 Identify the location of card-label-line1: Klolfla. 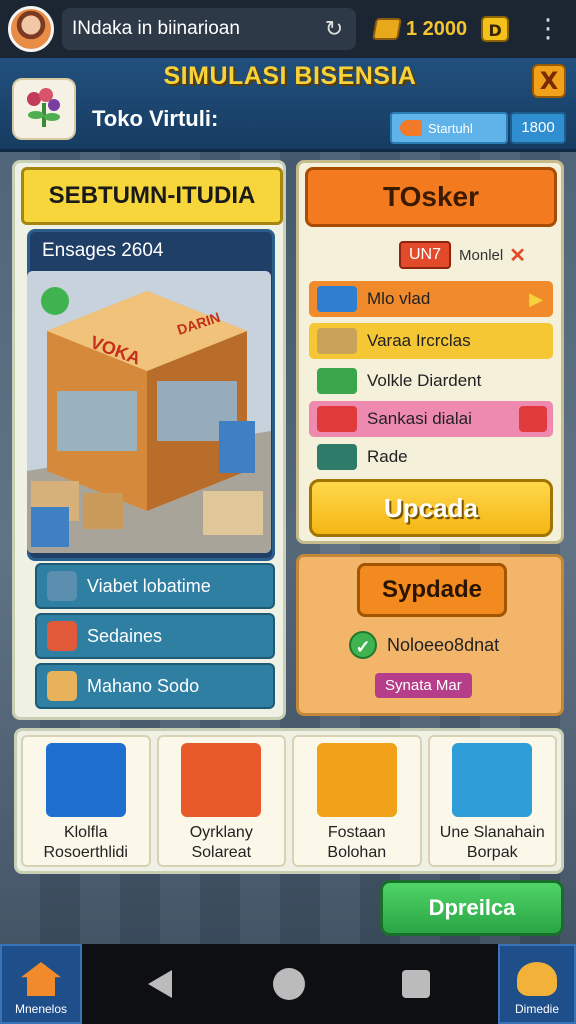
(85, 832).